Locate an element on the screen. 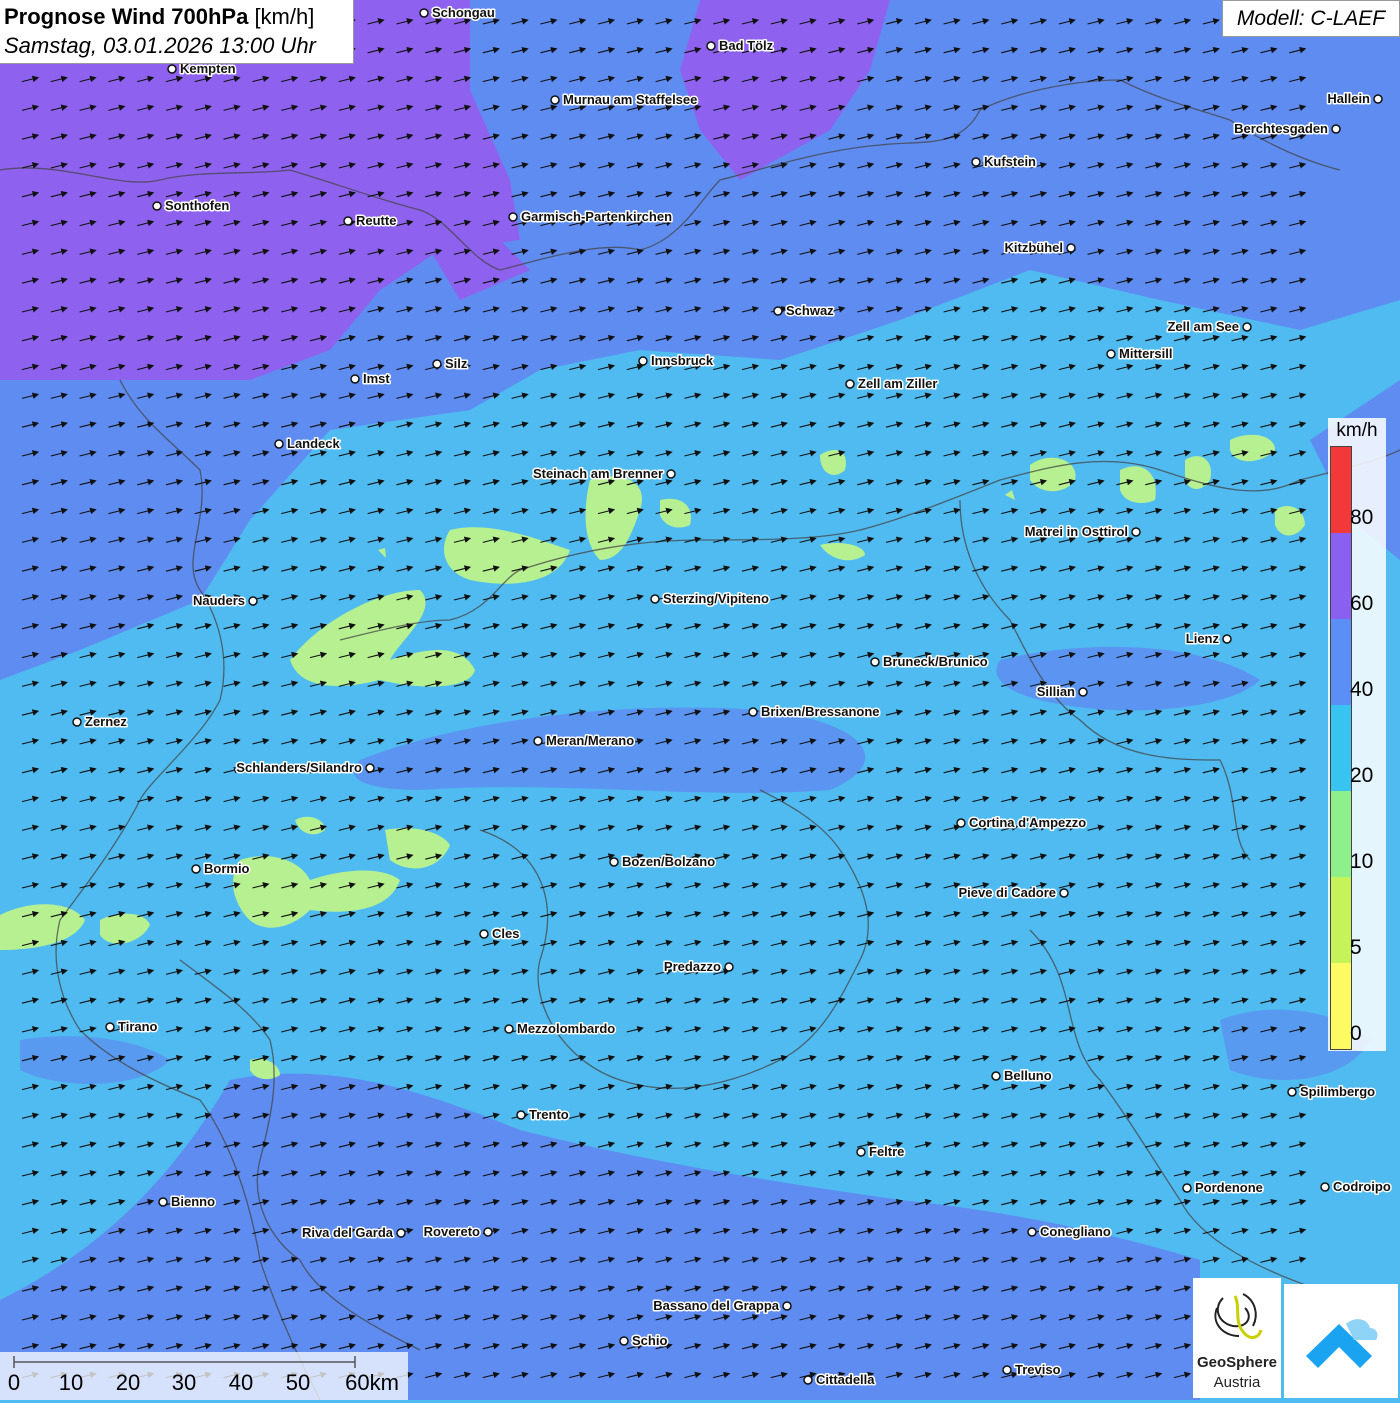 This screenshot has height=1403, width=1400. city-marker: Berchtesgaden is located at coordinates (1287, 129).